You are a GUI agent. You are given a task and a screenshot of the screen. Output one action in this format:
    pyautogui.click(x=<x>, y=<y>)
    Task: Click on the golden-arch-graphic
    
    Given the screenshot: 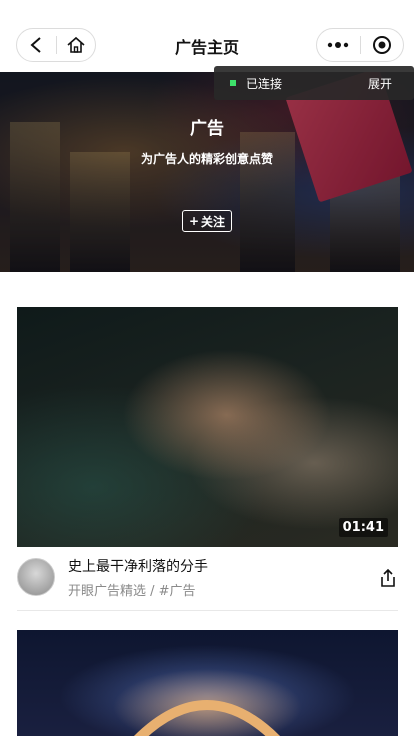 What is the action you would take?
    pyautogui.click(x=207, y=718)
    